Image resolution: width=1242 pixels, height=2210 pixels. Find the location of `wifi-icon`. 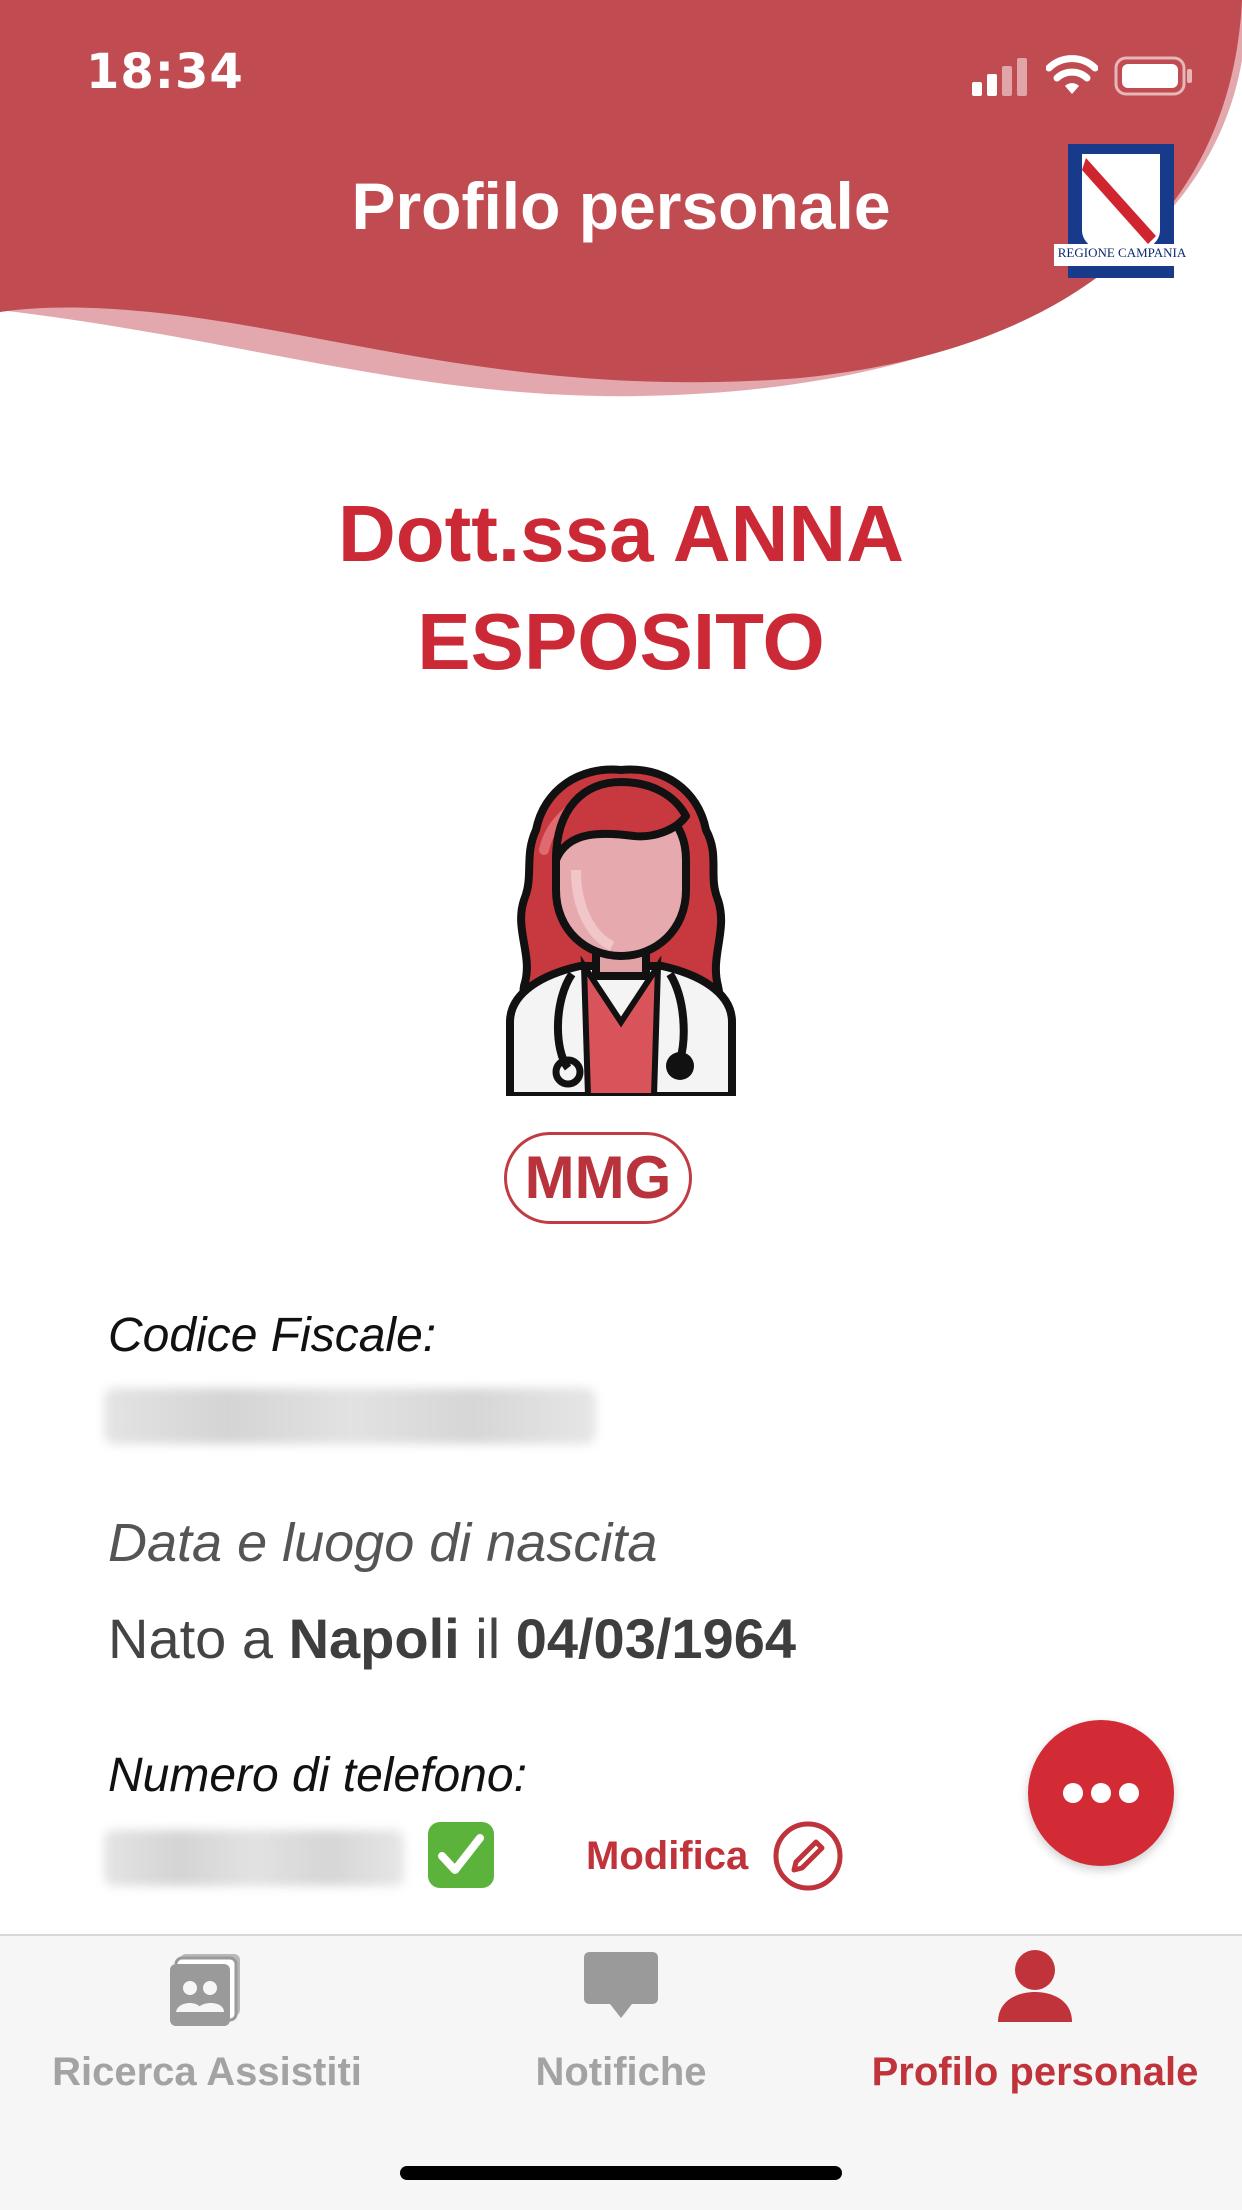

wifi-icon is located at coordinates (1072, 74).